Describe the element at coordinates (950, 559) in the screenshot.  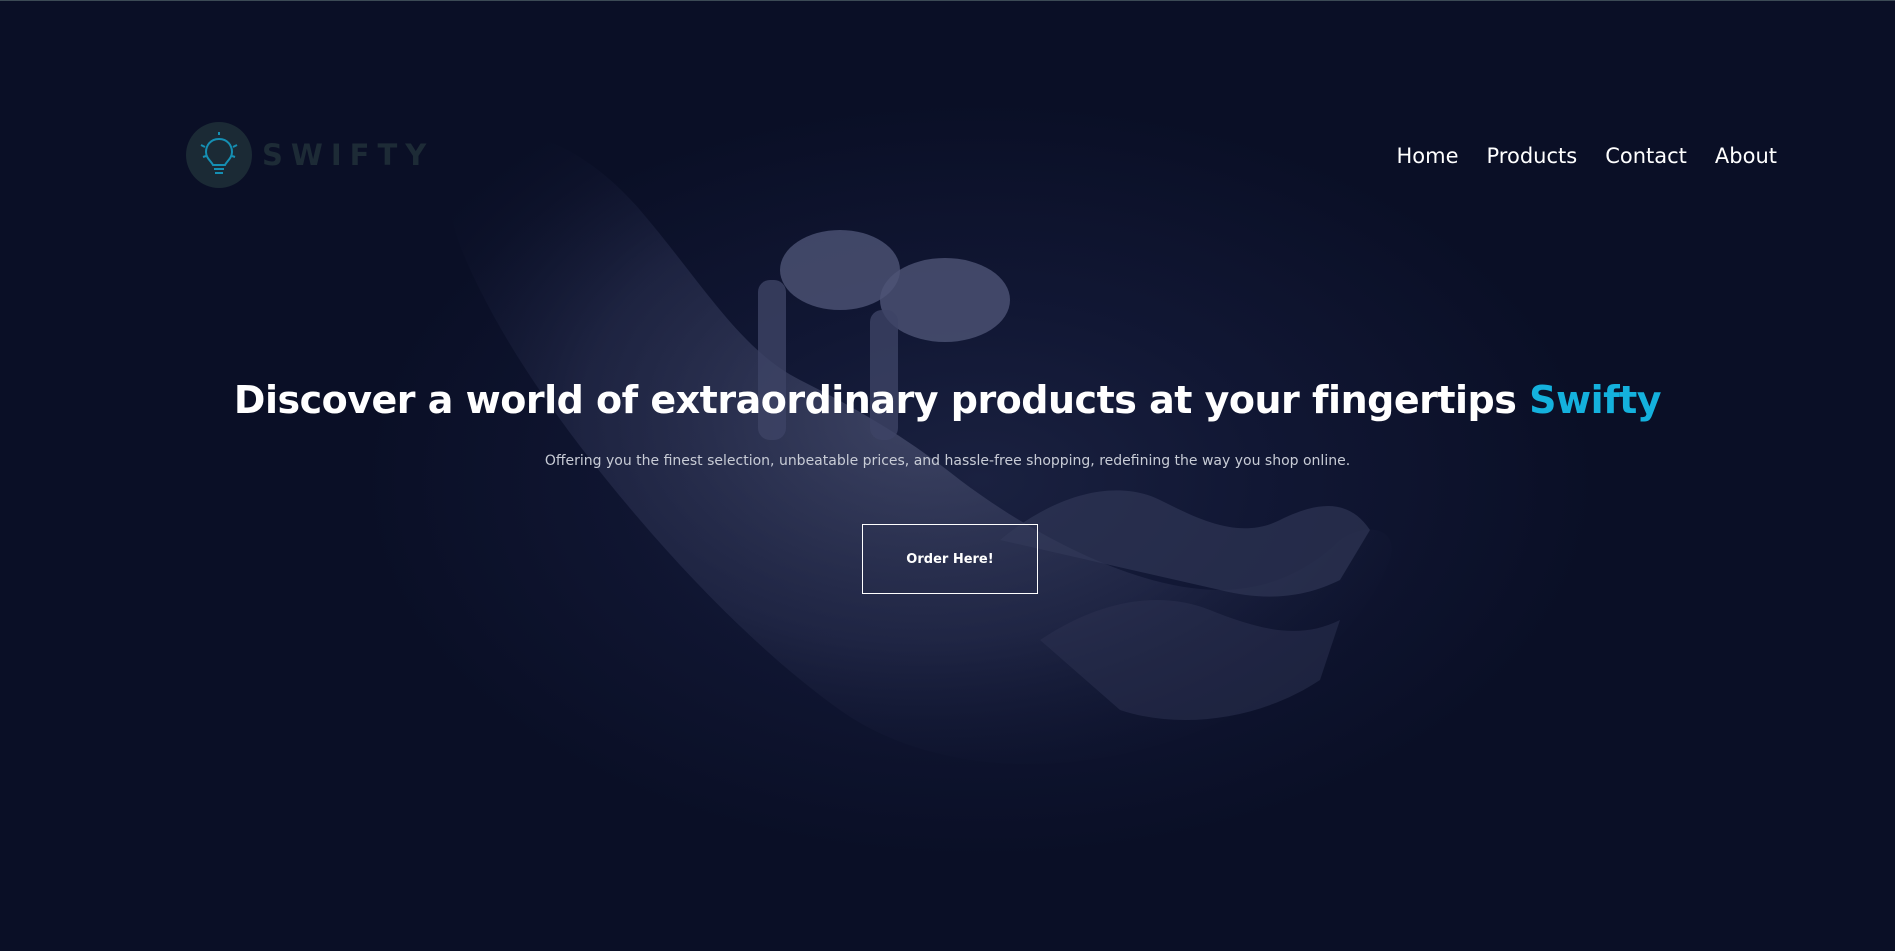
I see `order-here-button: Order Here!` at that location.